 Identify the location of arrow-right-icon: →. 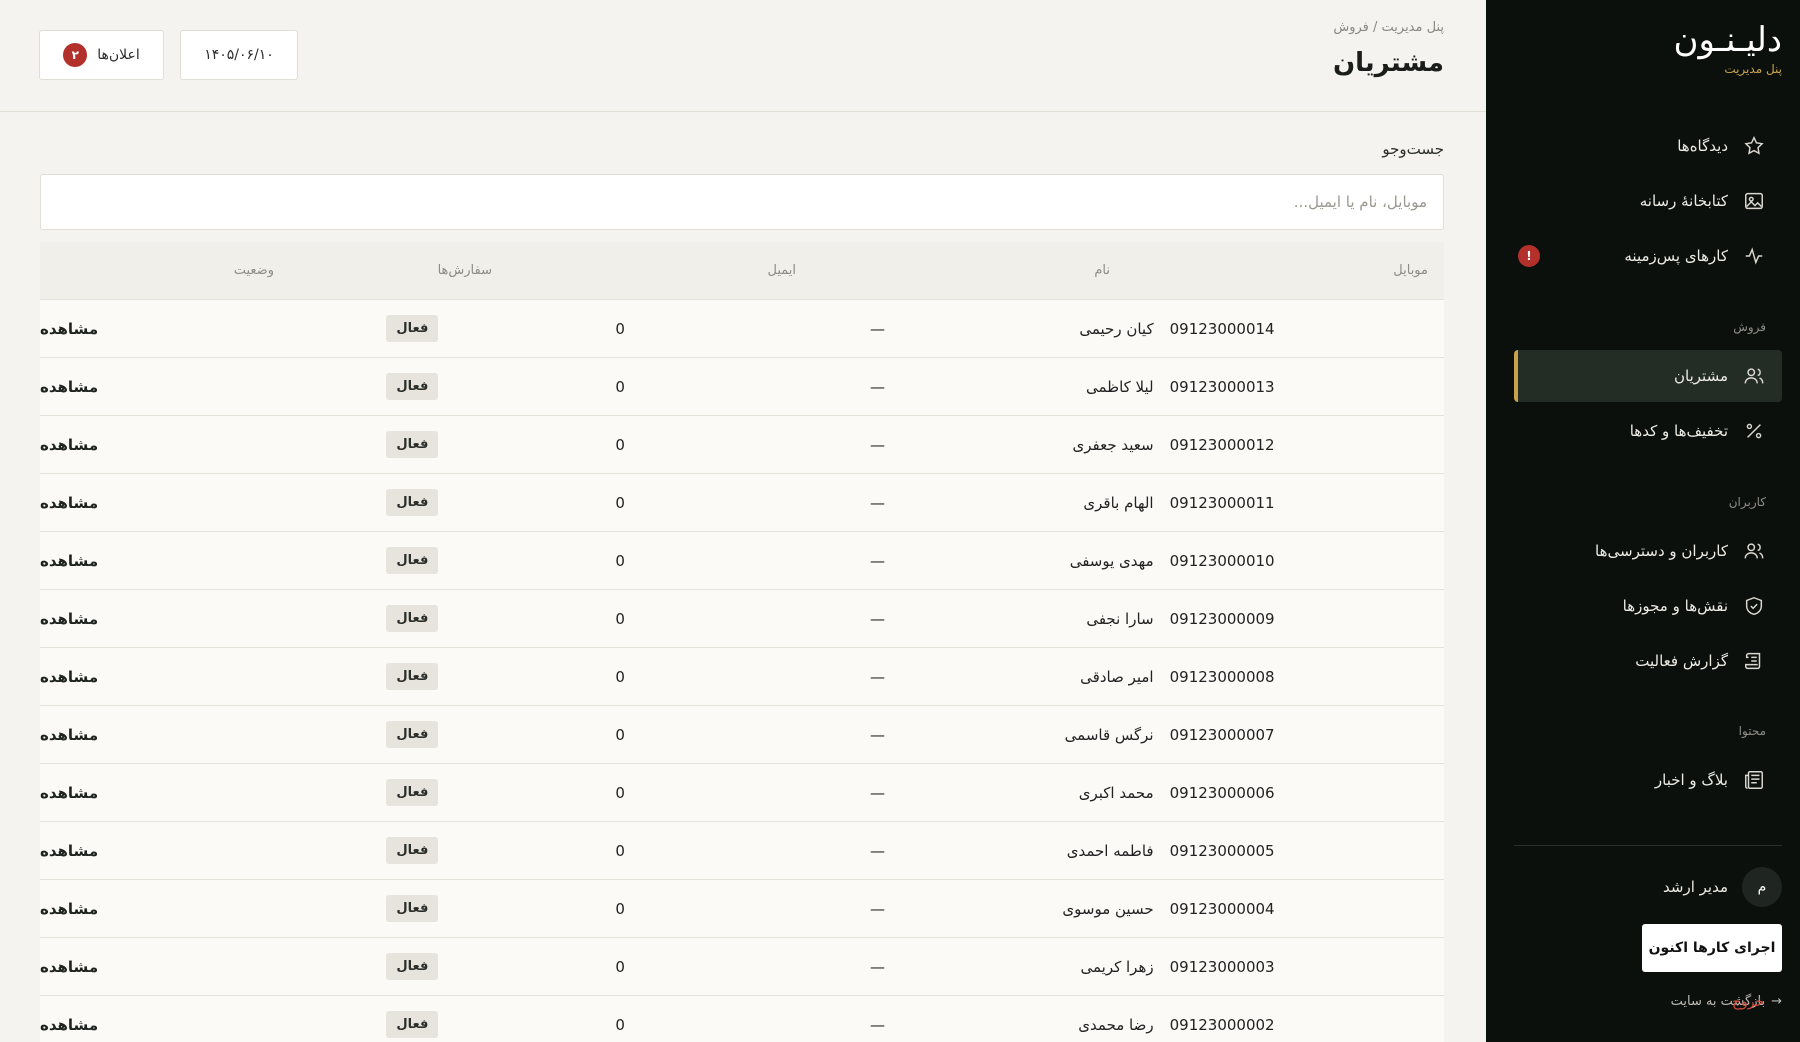
(1776, 1001).